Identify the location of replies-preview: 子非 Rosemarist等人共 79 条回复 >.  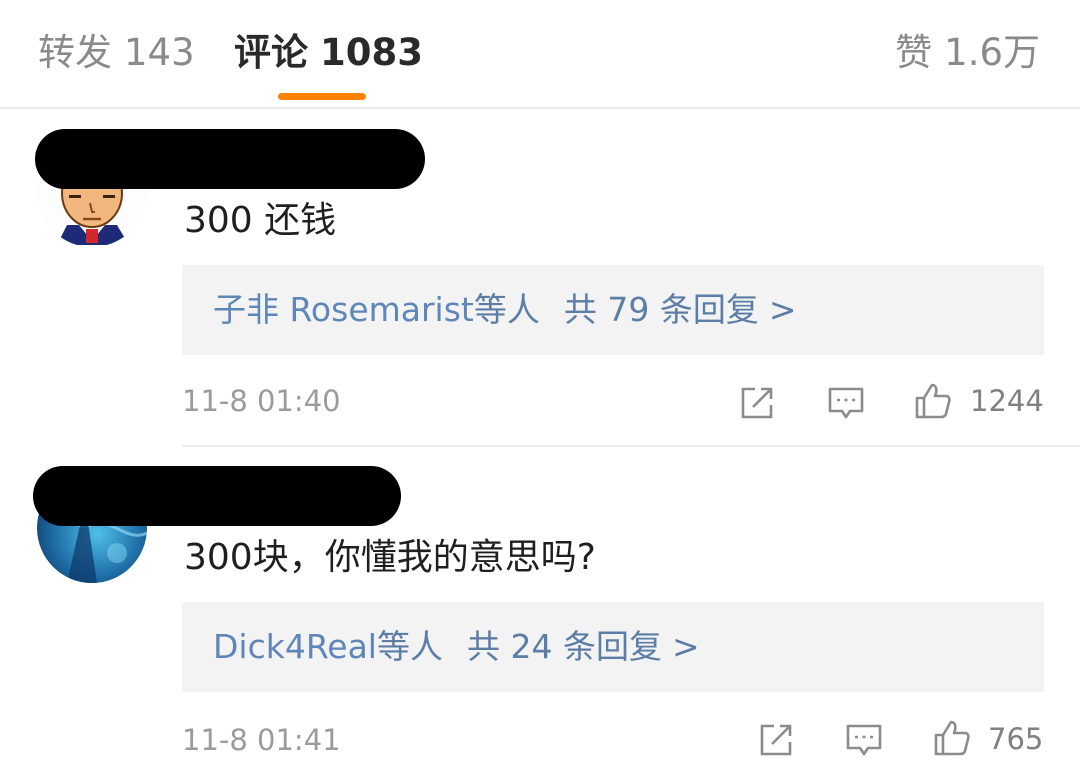
(613, 310).